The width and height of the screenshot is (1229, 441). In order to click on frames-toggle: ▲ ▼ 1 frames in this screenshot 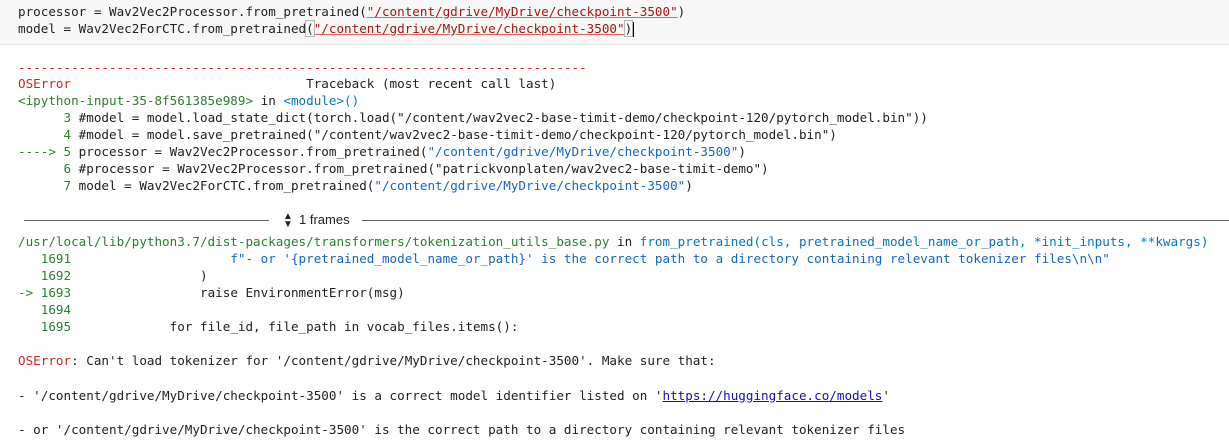, I will do `click(614, 220)`.